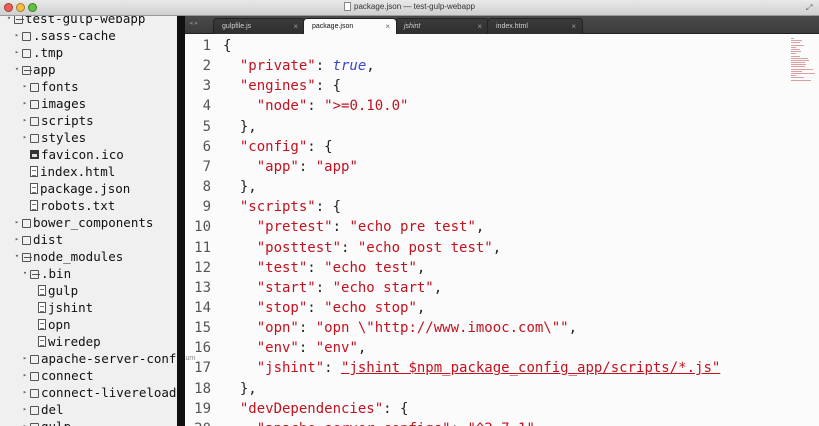  Describe the element at coordinates (57, 120) in the screenshot. I see `sidebar-item-scripts: ▸ scripts` at that location.